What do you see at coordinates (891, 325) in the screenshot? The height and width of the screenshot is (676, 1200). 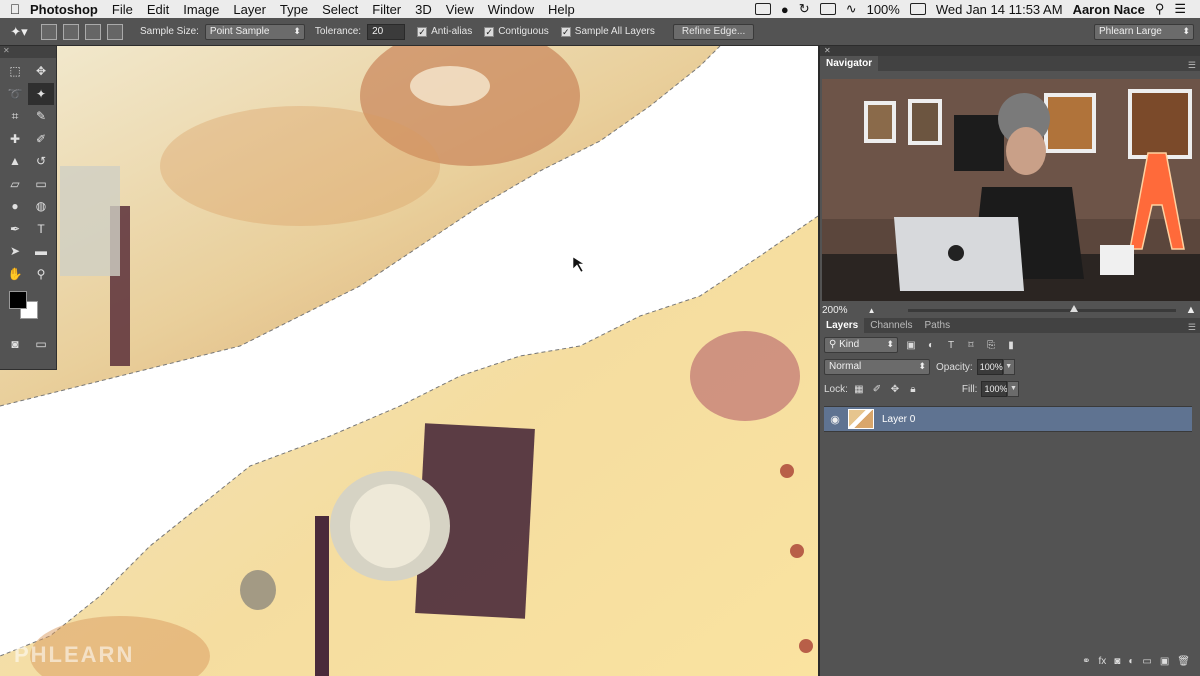 I see `tab-channels: Channels` at bounding box center [891, 325].